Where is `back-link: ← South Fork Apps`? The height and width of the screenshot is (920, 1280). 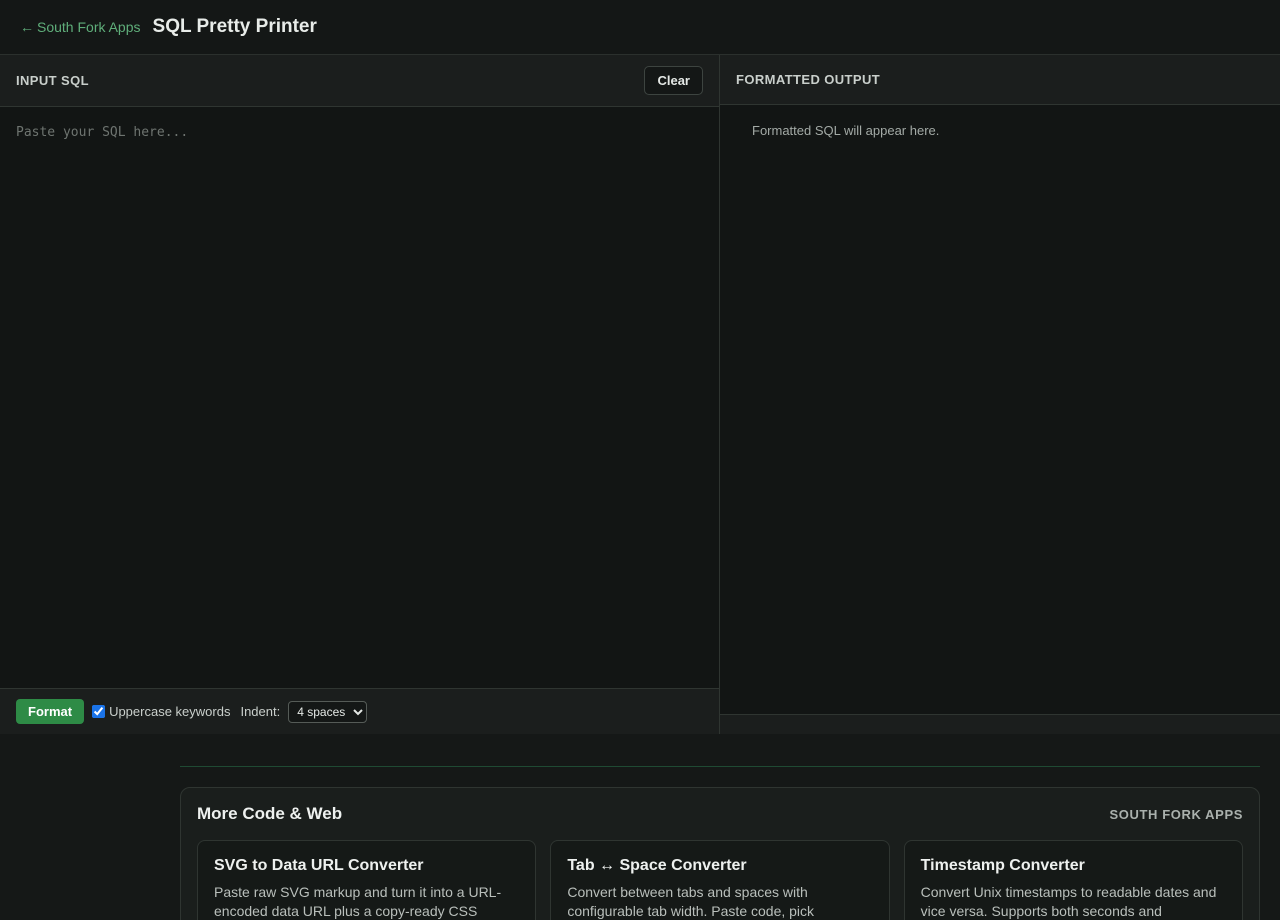 back-link: ← South Fork Apps is located at coordinates (80, 27).